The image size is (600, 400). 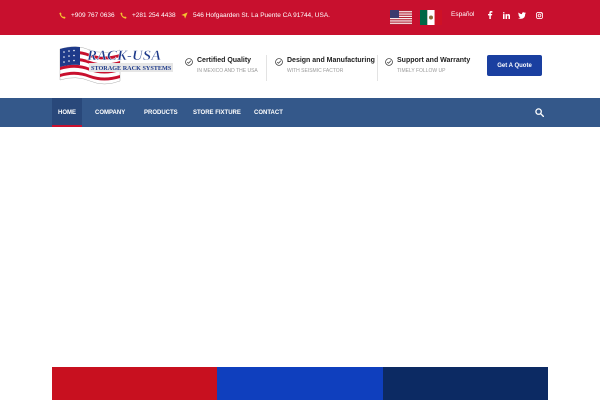 I want to click on facebook-icon, so click(x=490, y=15).